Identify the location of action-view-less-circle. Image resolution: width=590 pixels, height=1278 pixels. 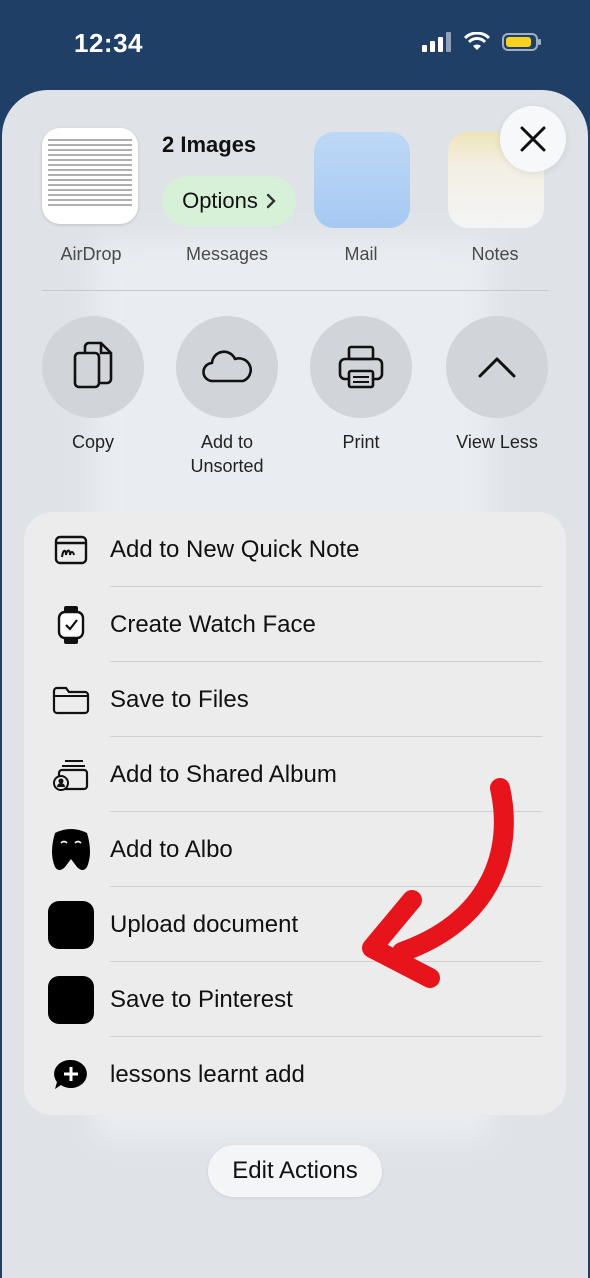
(497, 367).